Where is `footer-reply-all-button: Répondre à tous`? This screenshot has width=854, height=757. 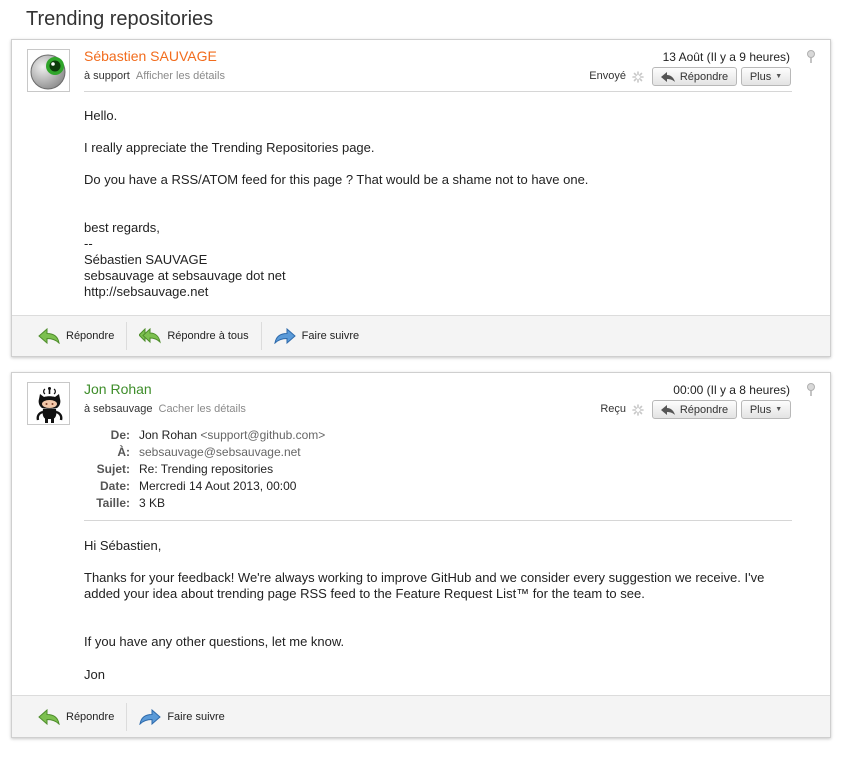
footer-reply-all-button: Répondre à tous is located at coordinates (193, 336).